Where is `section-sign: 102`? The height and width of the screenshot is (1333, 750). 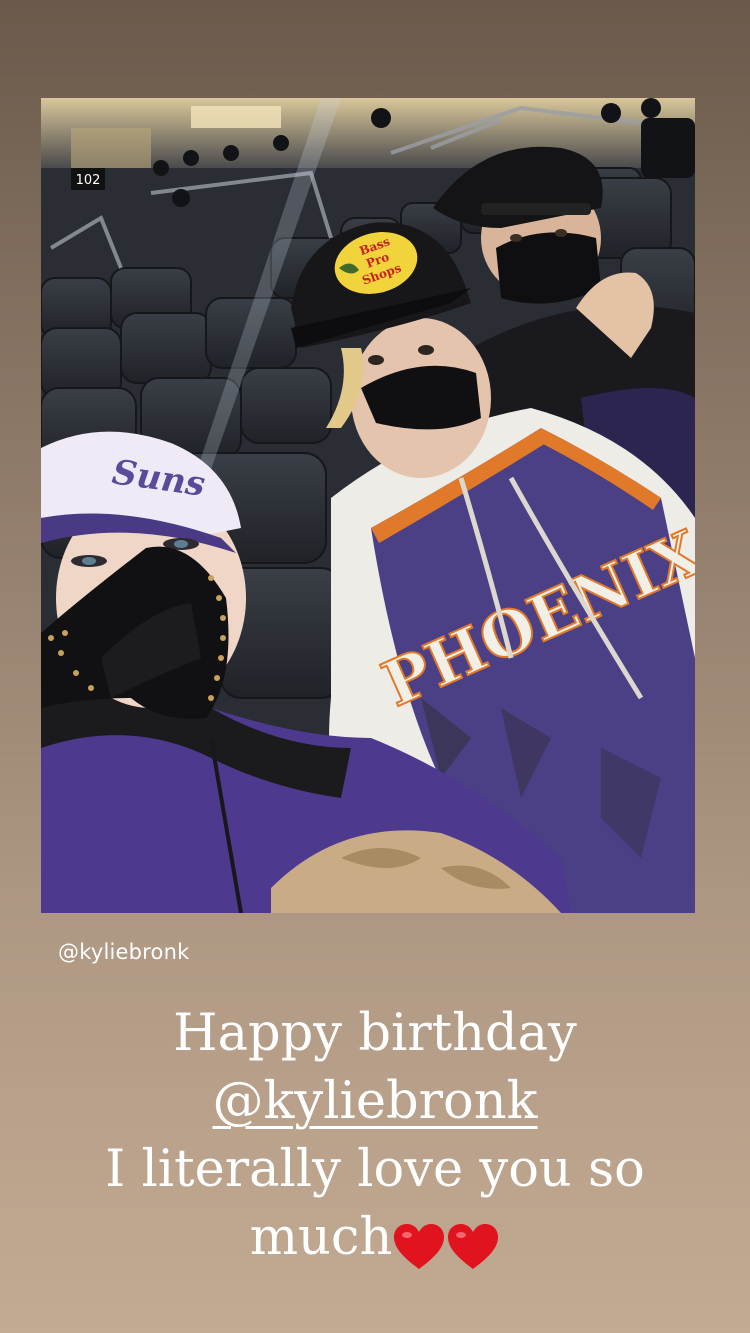
section-sign: 102 is located at coordinates (88, 179).